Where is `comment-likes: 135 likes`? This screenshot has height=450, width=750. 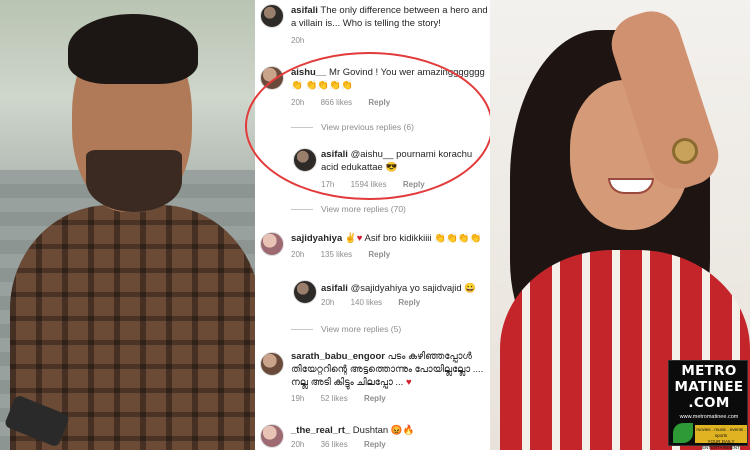 comment-likes: 135 likes is located at coordinates (337, 254).